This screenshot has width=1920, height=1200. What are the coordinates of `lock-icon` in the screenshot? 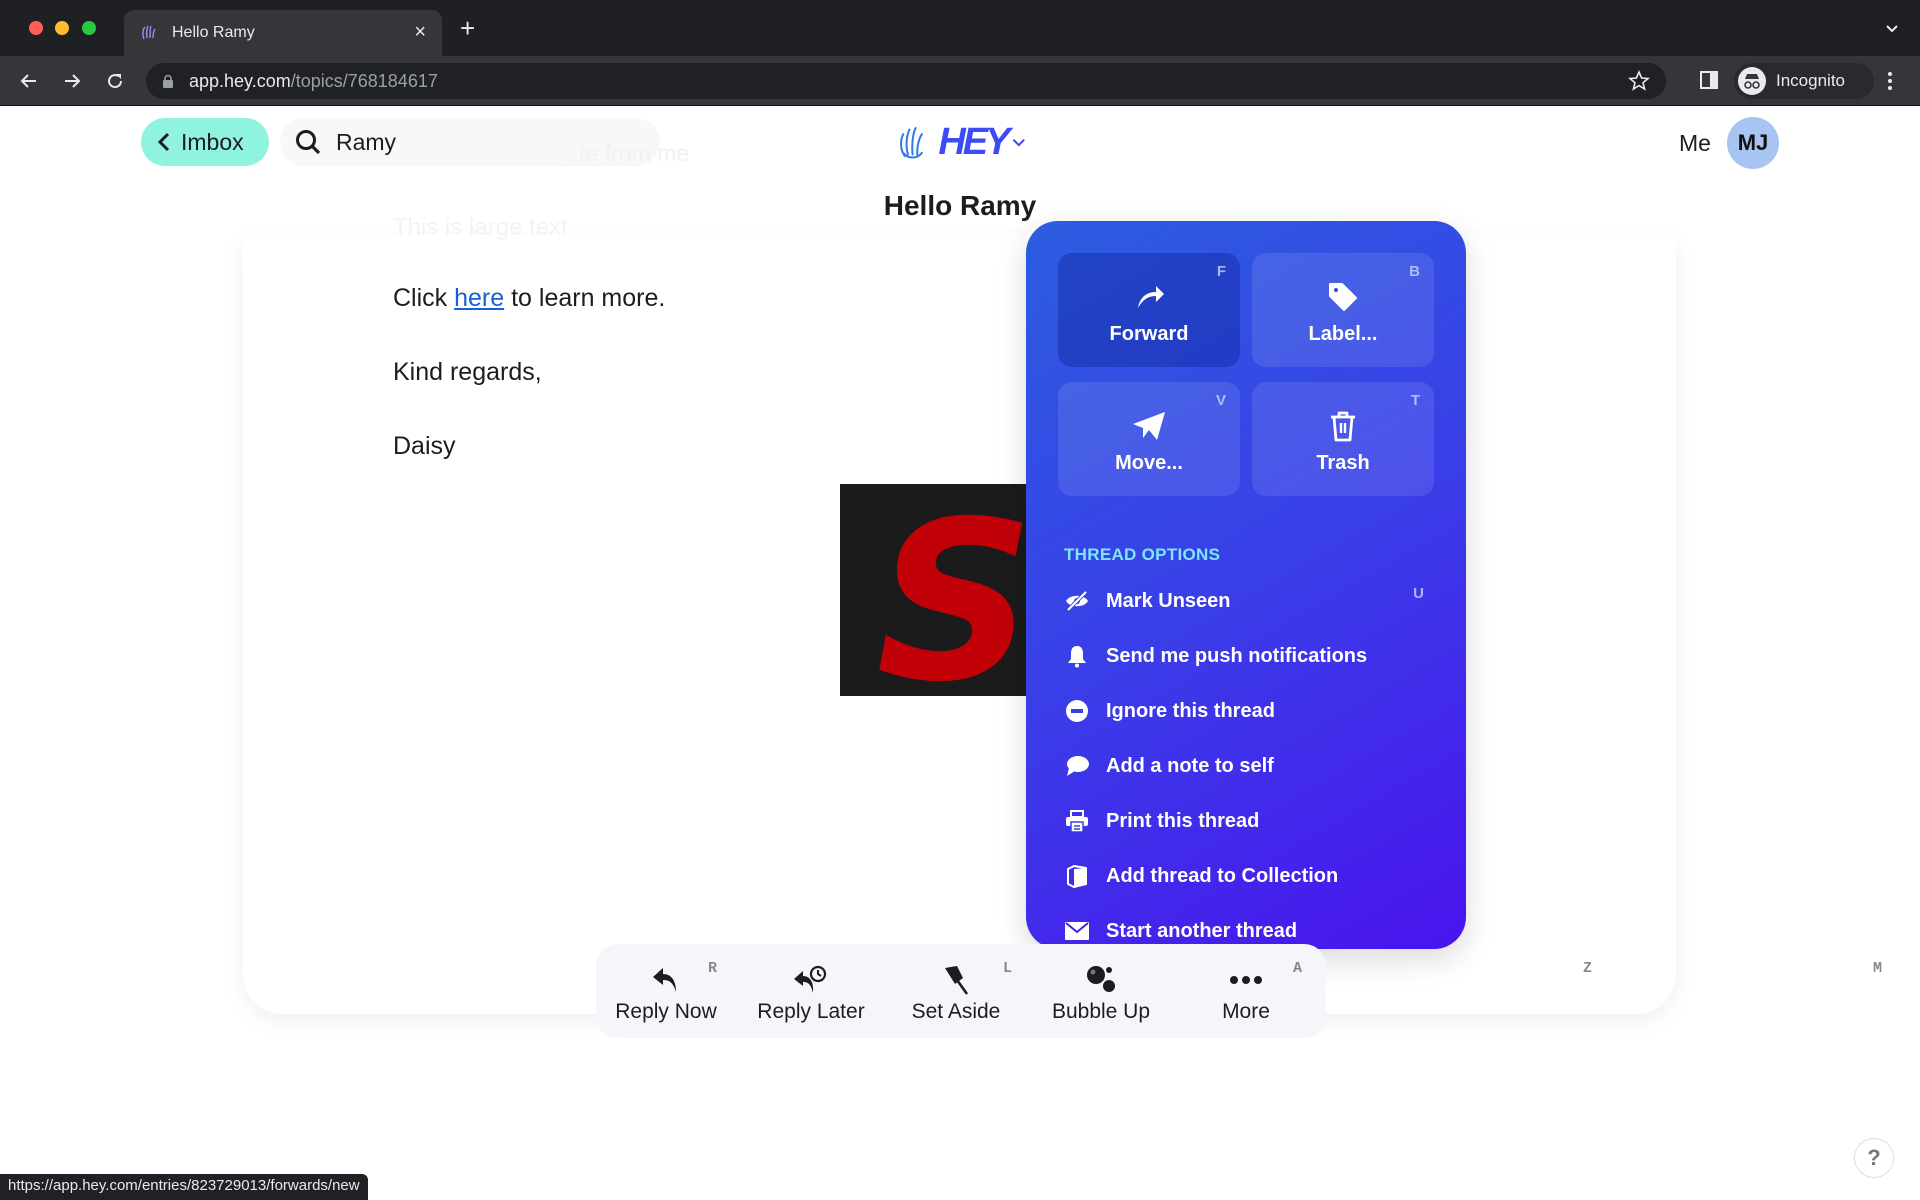 It's located at (168, 81).